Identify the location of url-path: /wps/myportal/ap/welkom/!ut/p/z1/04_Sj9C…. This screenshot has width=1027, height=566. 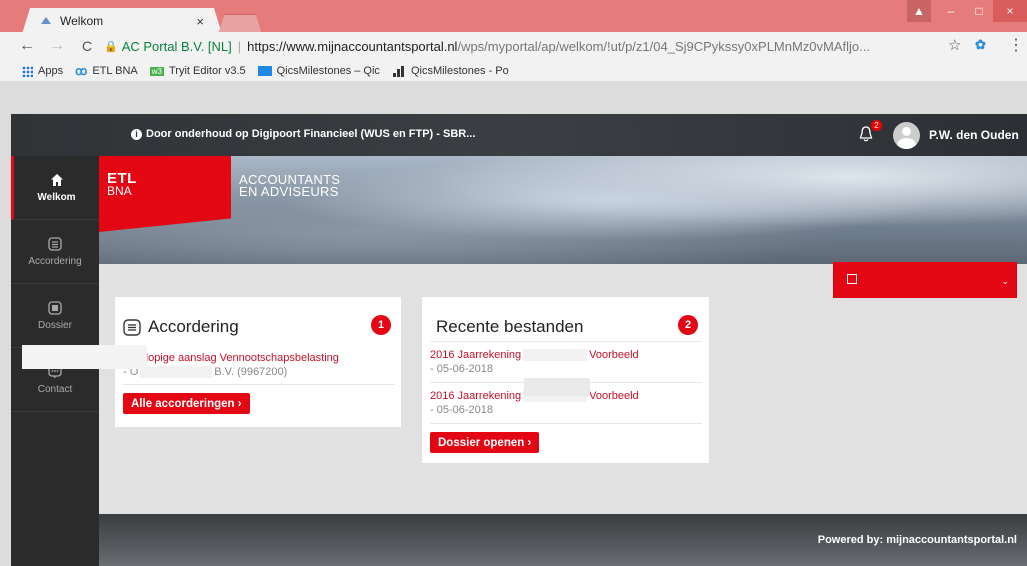
(663, 46).